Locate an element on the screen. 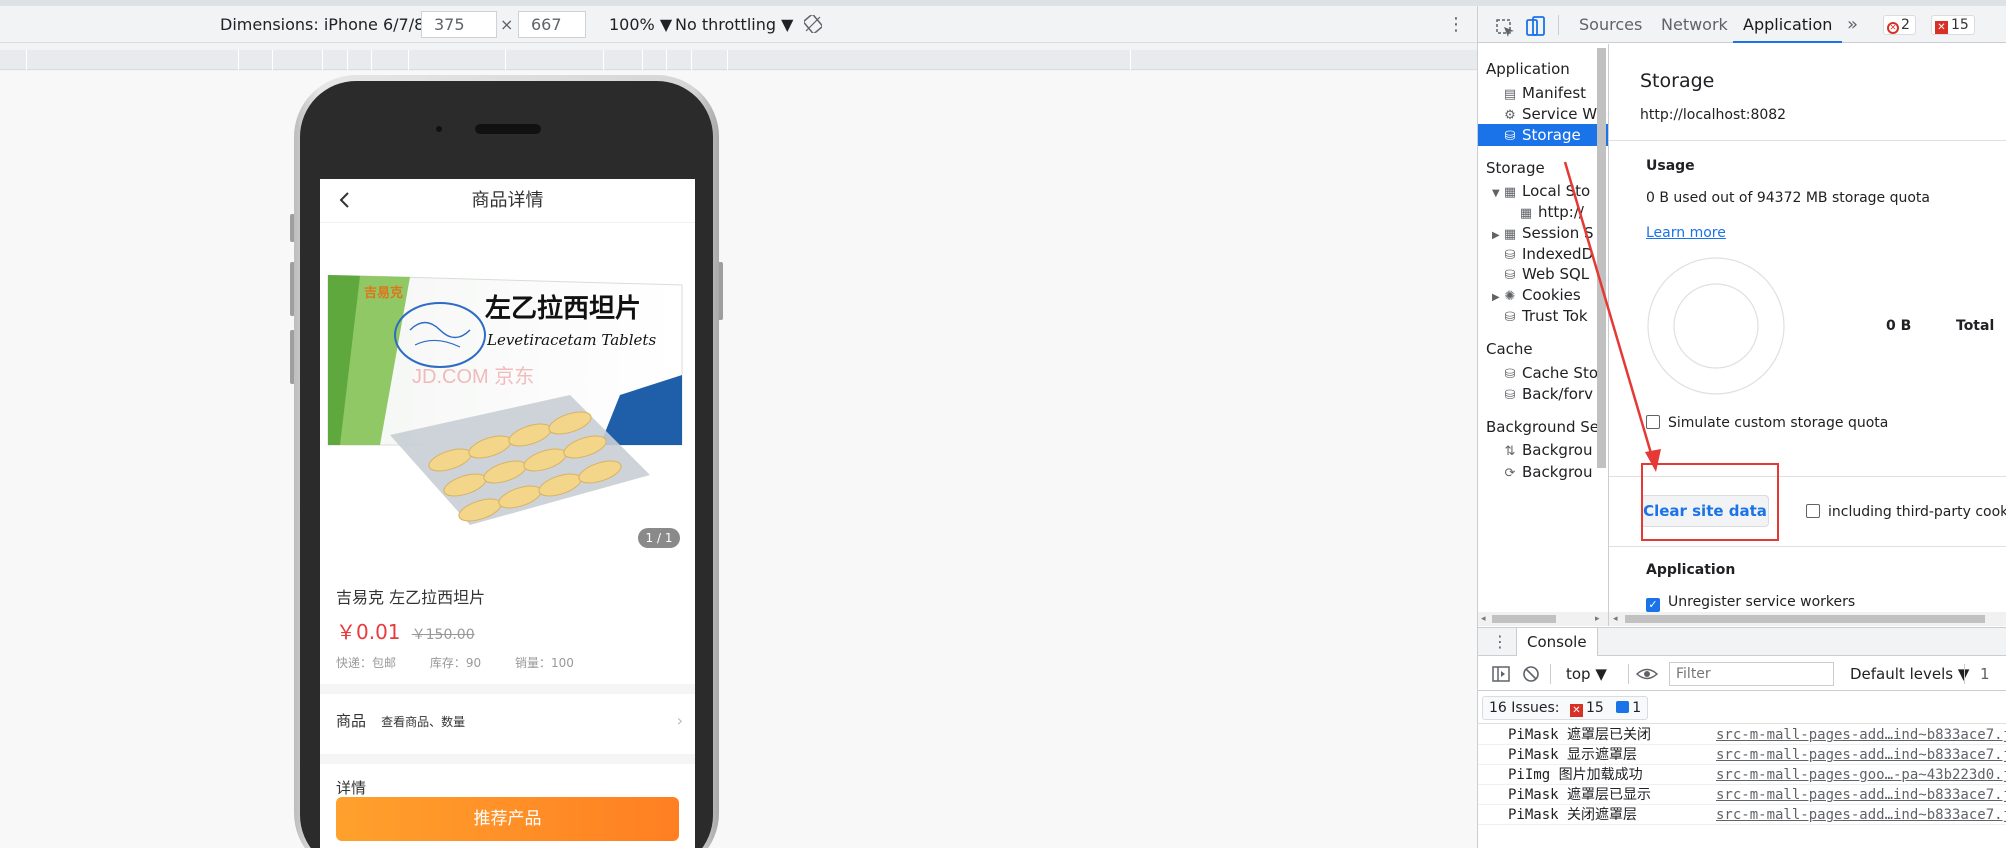 The width and height of the screenshot is (2006, 848). sidebar-item-label: Manifest is located at coordinates (1554, 93).